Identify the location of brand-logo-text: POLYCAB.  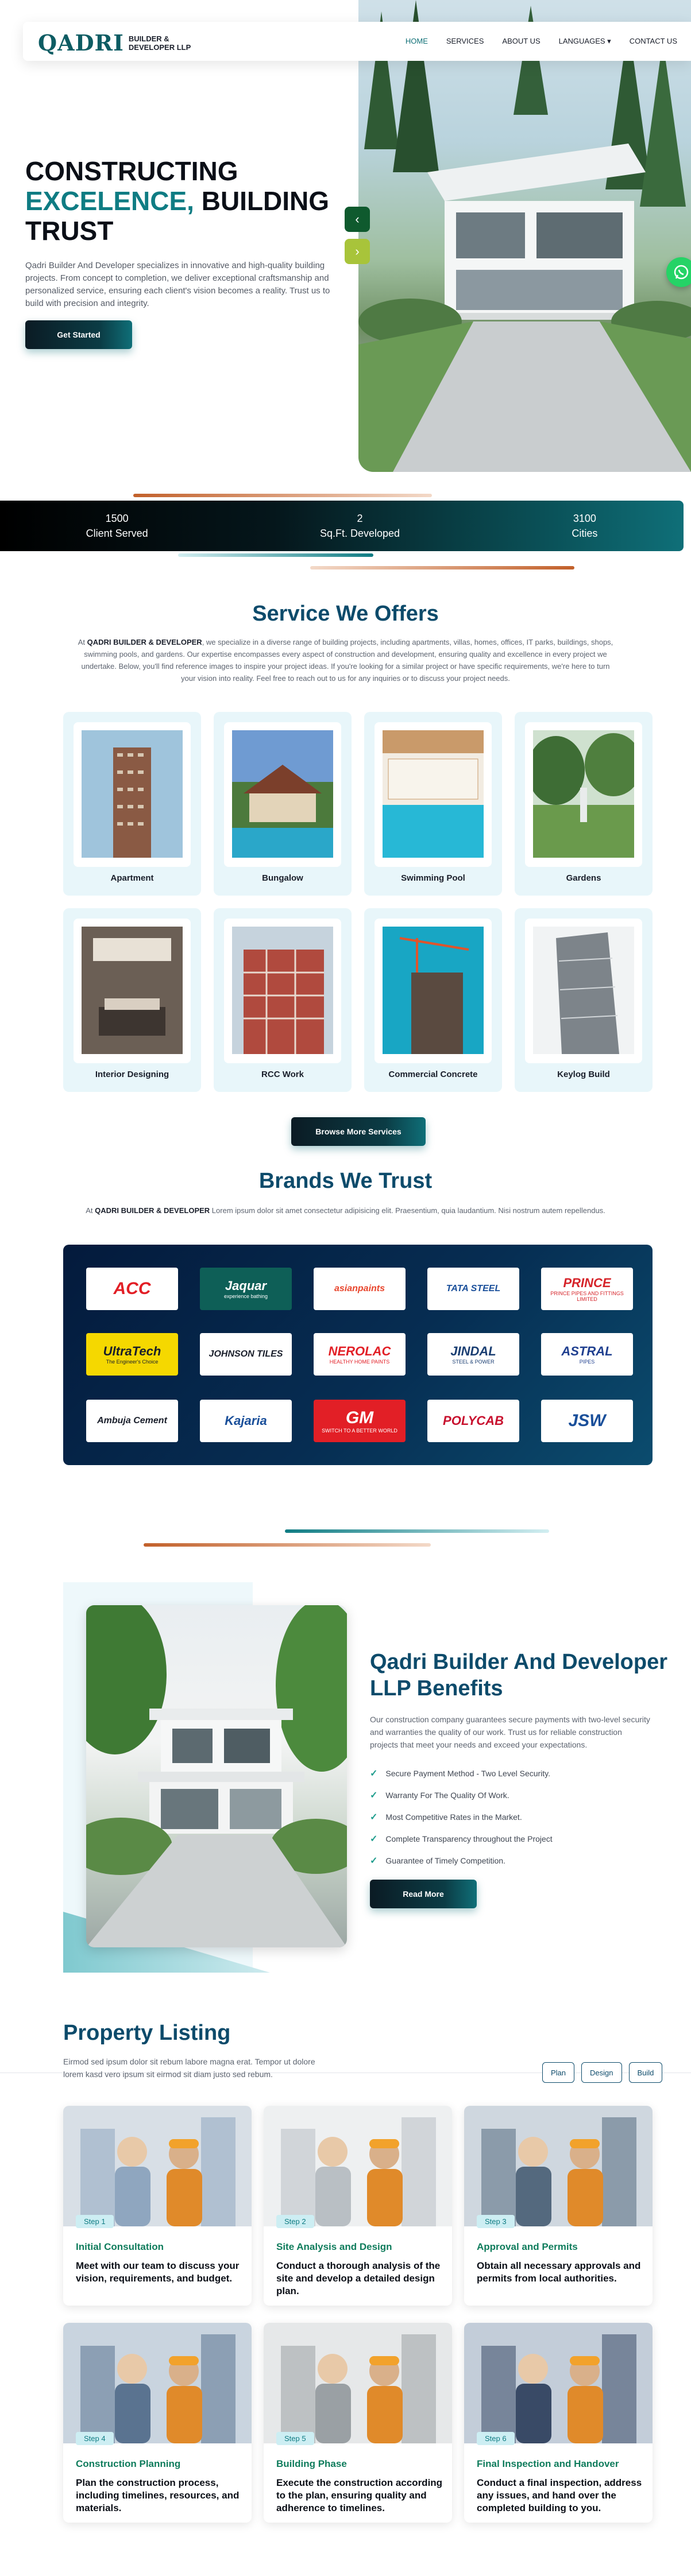
(474, 1421).